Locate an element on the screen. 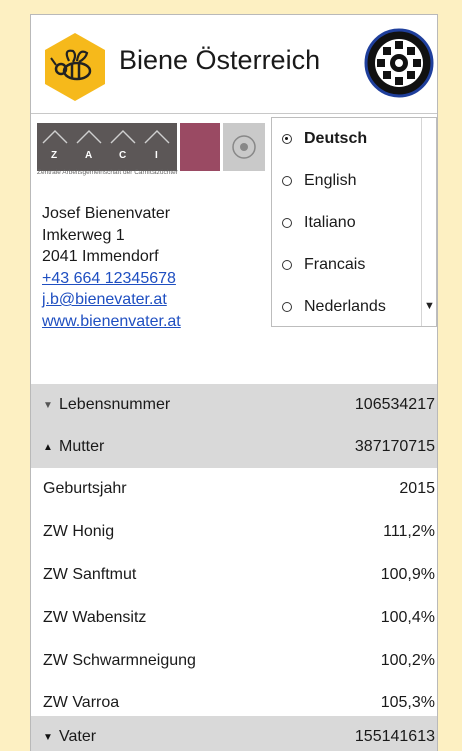  row-value: 2015 is located at coordinates (417, 488).